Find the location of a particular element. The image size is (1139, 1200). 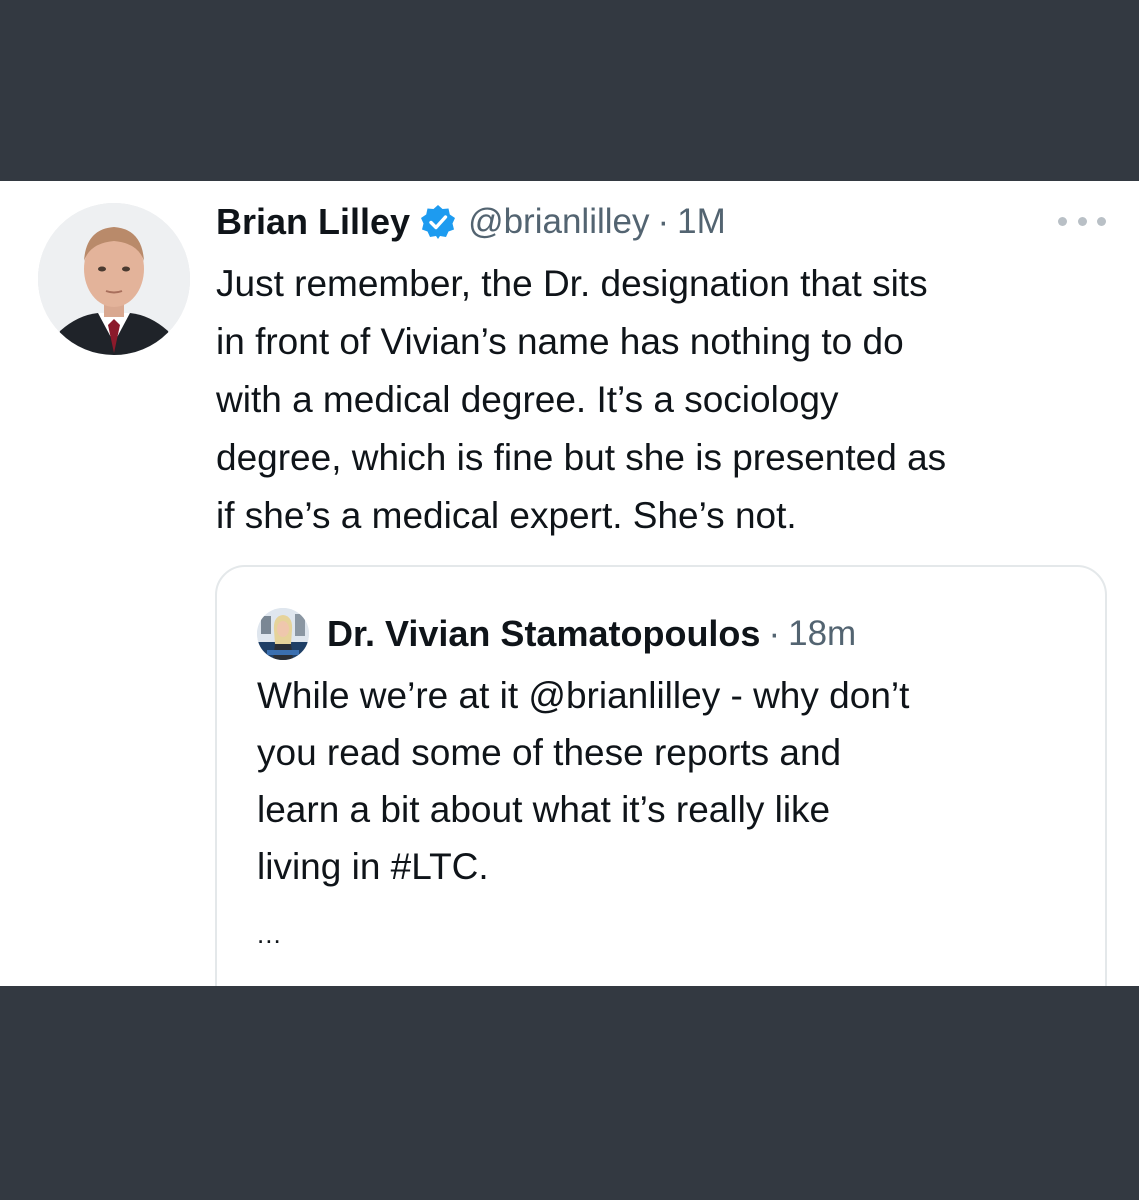

quoted-tweet-timestamp: 18m is located at coordinates (822, 634).